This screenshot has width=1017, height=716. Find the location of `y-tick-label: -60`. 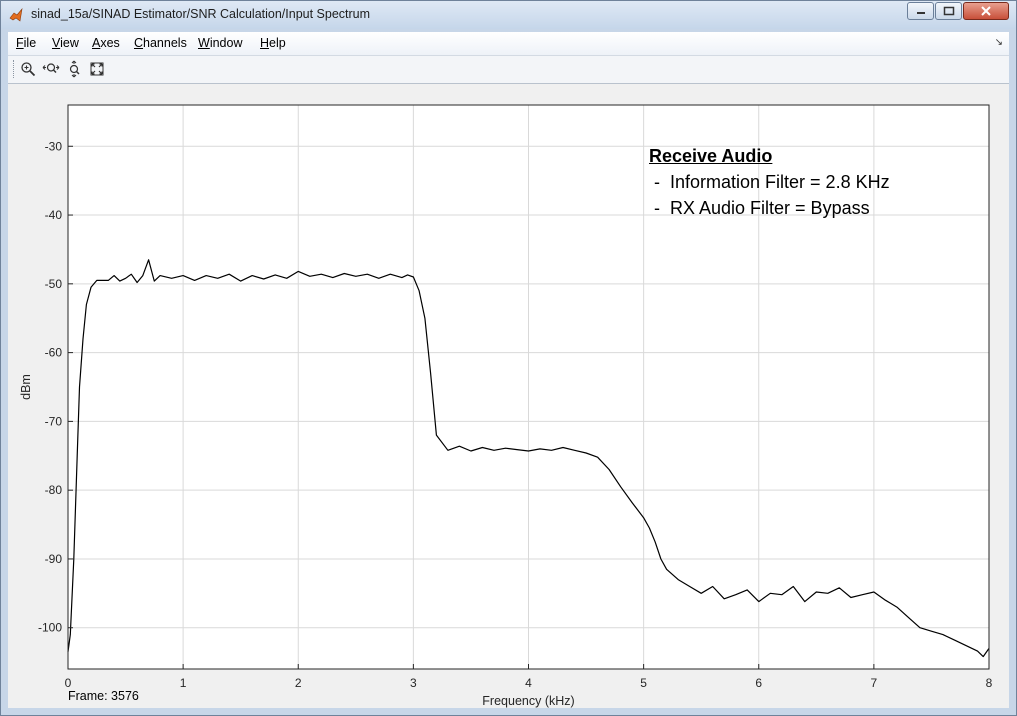

y-tick-label: -60 is located at coordinates (54, 353).